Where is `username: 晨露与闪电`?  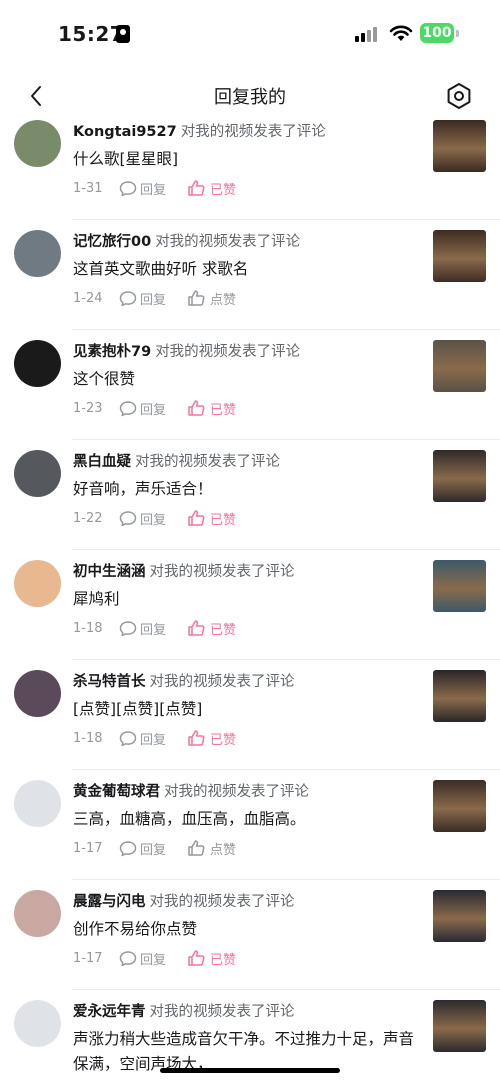
username: 晨露与闪电 is located at coordinates (109, 902).